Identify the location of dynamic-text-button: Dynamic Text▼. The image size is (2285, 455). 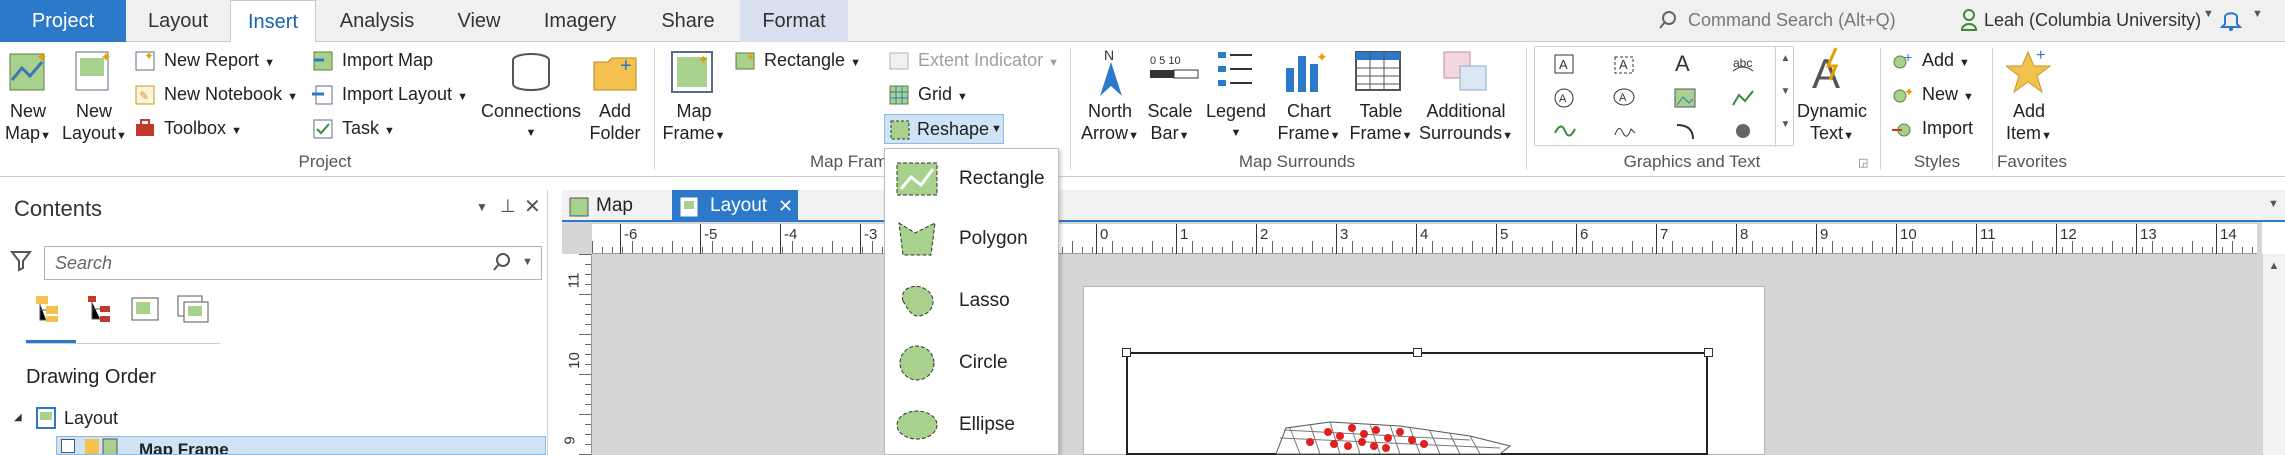
(1832, 123).